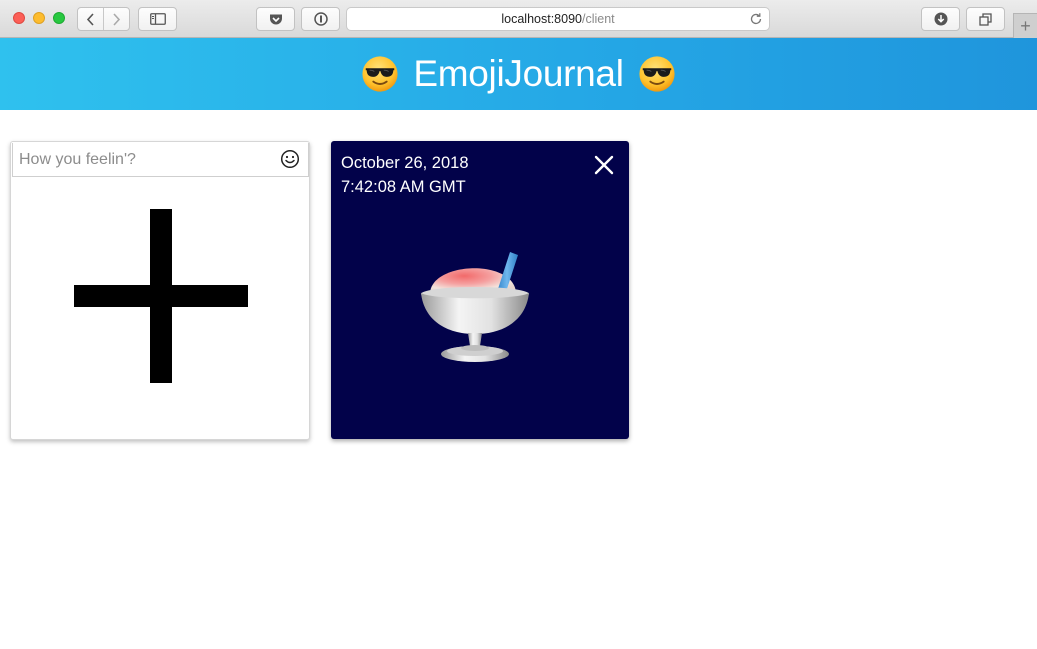  What do you see at coordinates (39, 18) in the screenshot?
I see `minimize-window-button` at bounding box center [39, 18].